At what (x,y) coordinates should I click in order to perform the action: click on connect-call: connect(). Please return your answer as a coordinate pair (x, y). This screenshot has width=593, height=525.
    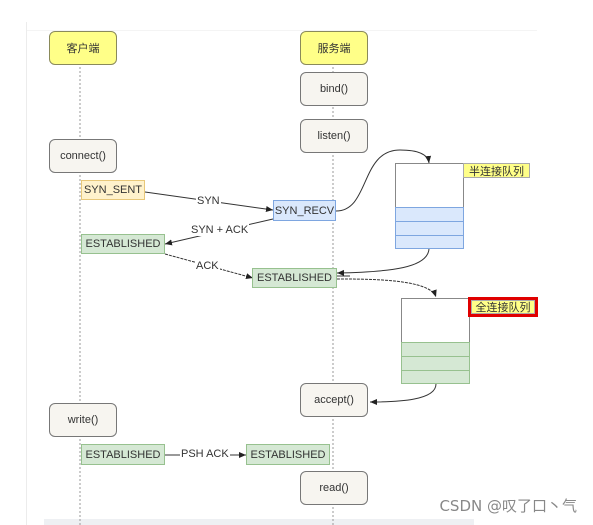
    Looking at the image, I should click on (83, 156).